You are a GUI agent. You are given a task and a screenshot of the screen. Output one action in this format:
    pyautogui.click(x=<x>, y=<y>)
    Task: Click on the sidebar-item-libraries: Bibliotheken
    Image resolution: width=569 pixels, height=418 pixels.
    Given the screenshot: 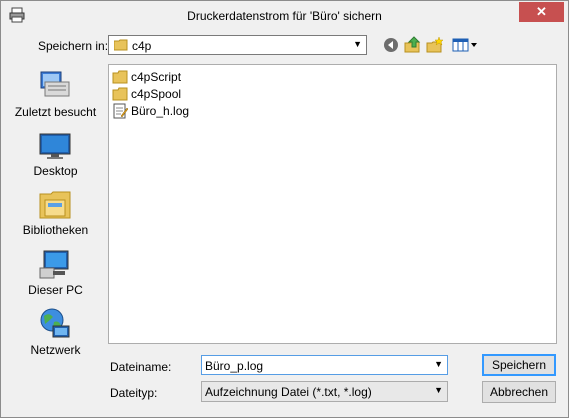 What is the action you would take?
    pyautogui.click(x=55, y=213)
    